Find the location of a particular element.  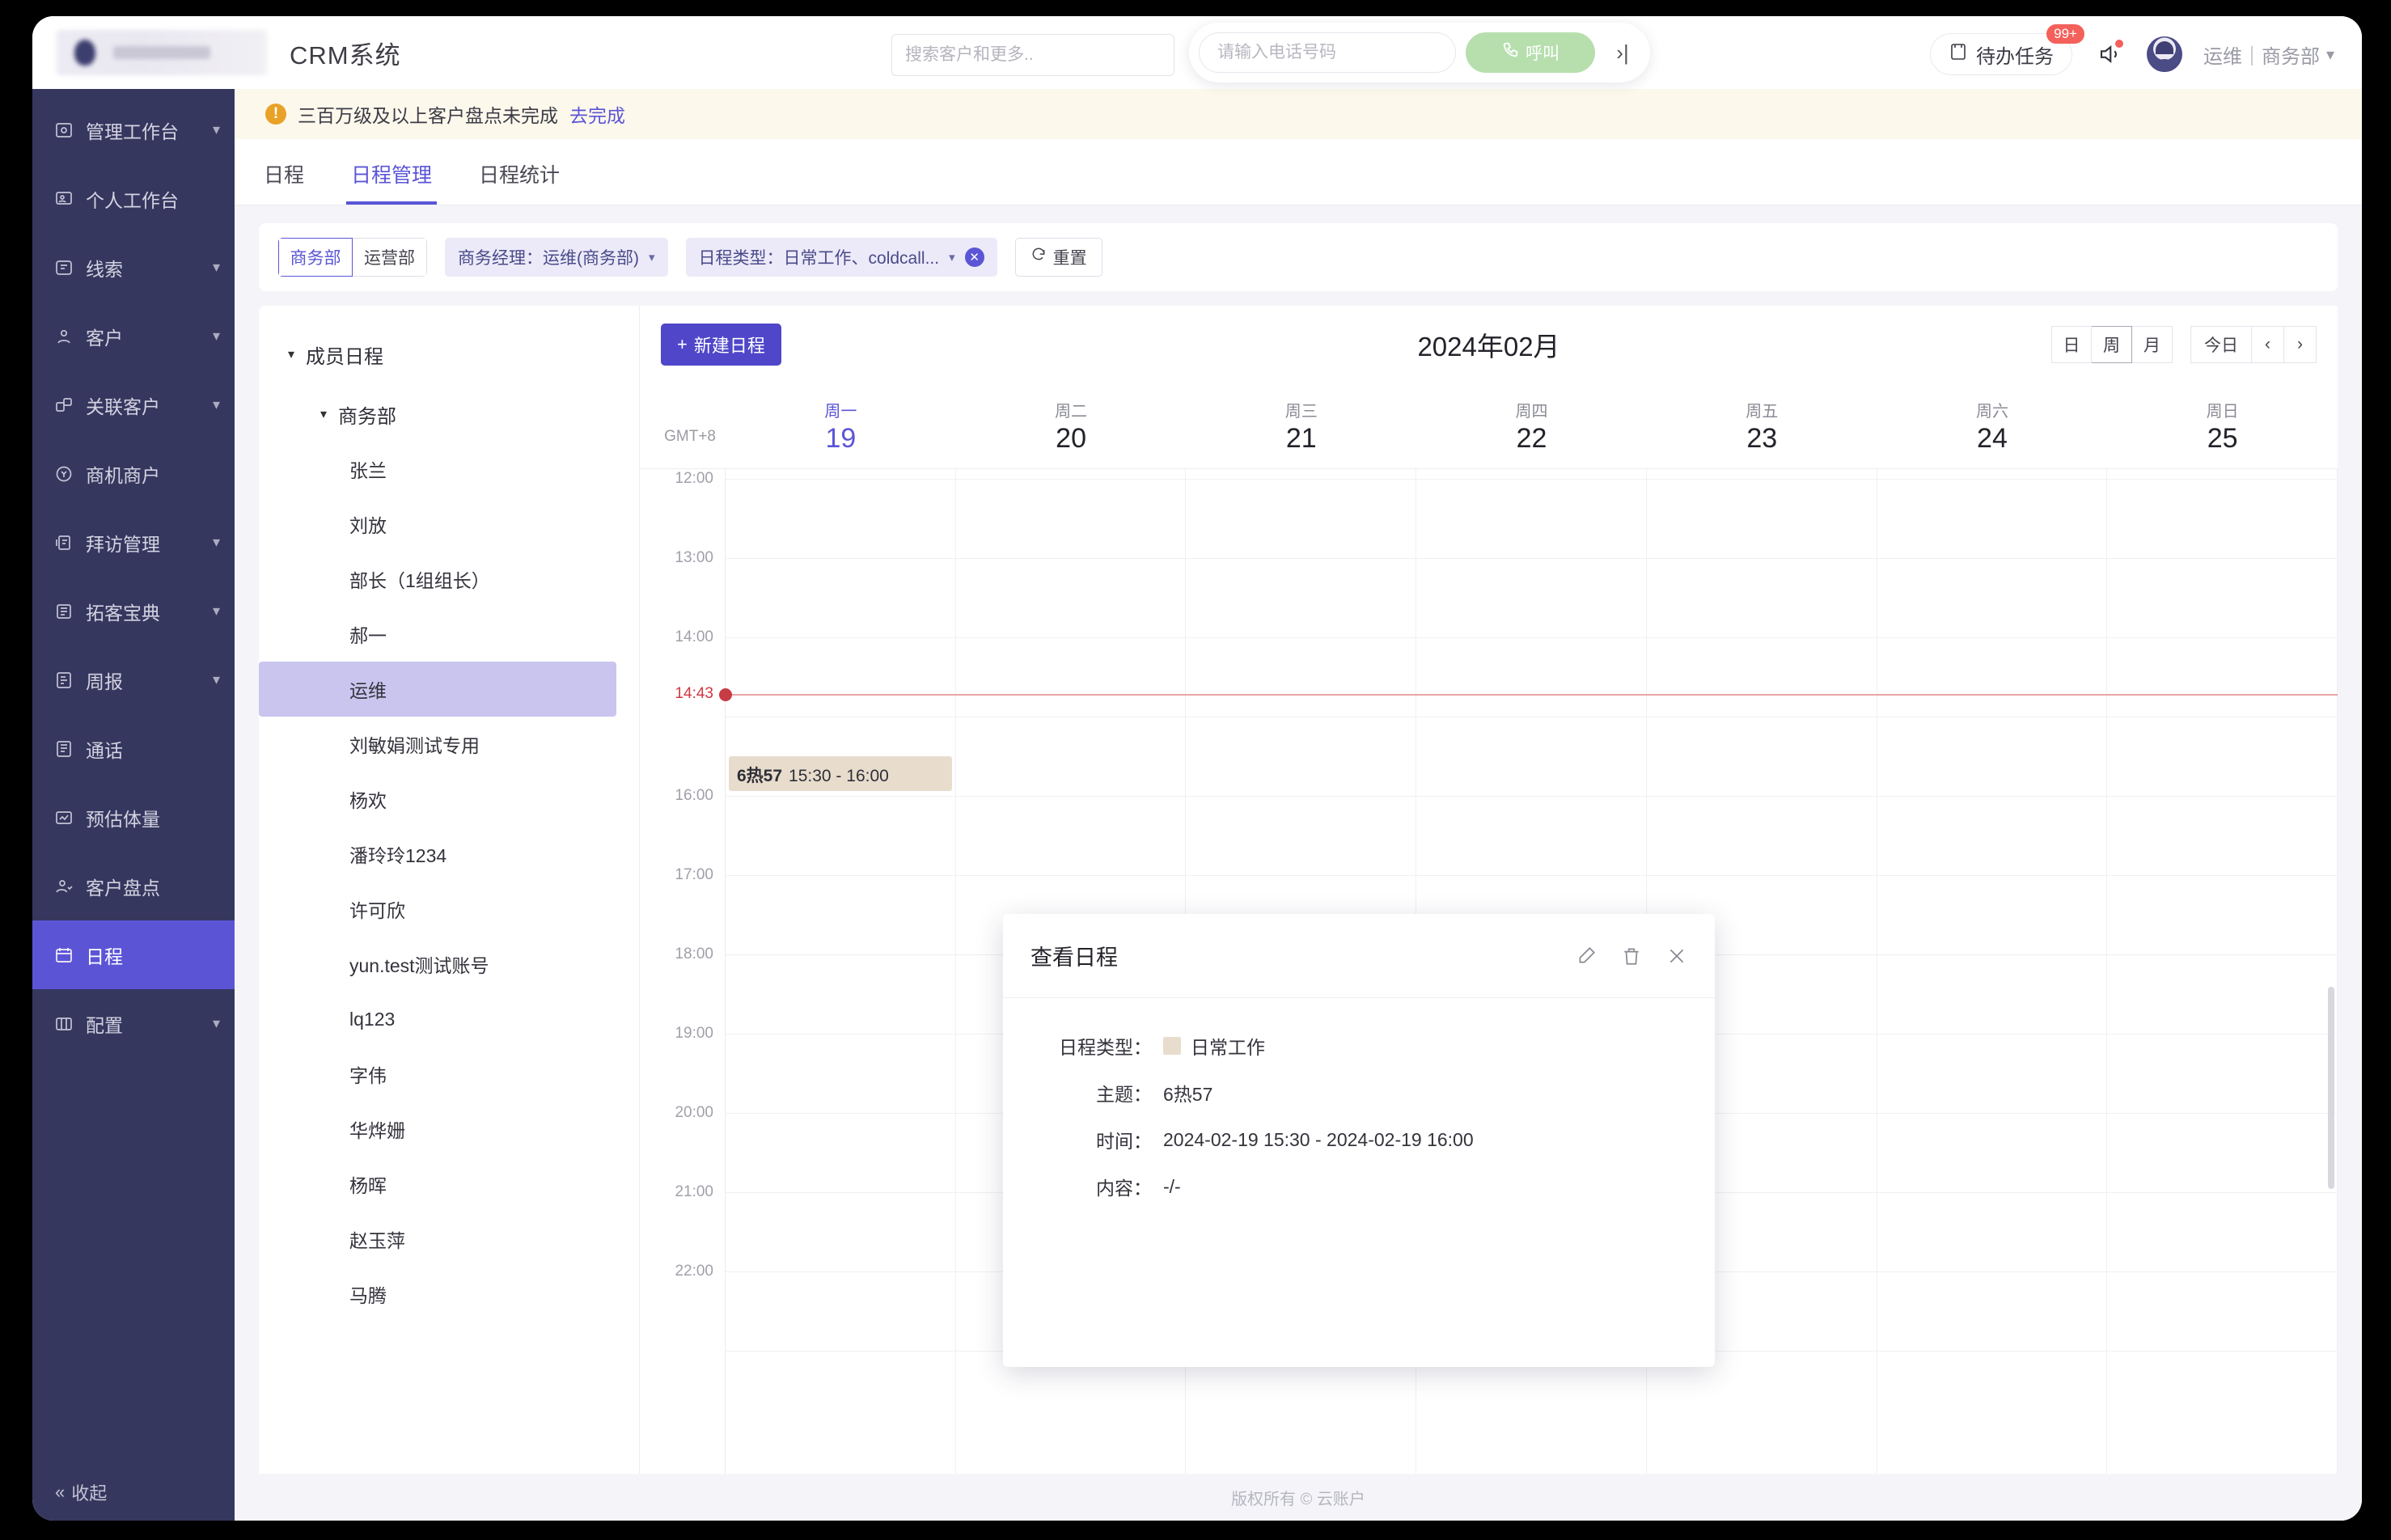

day-column-1: 6热57 15:30 - 16:00 is located at coordinates (841, 971).